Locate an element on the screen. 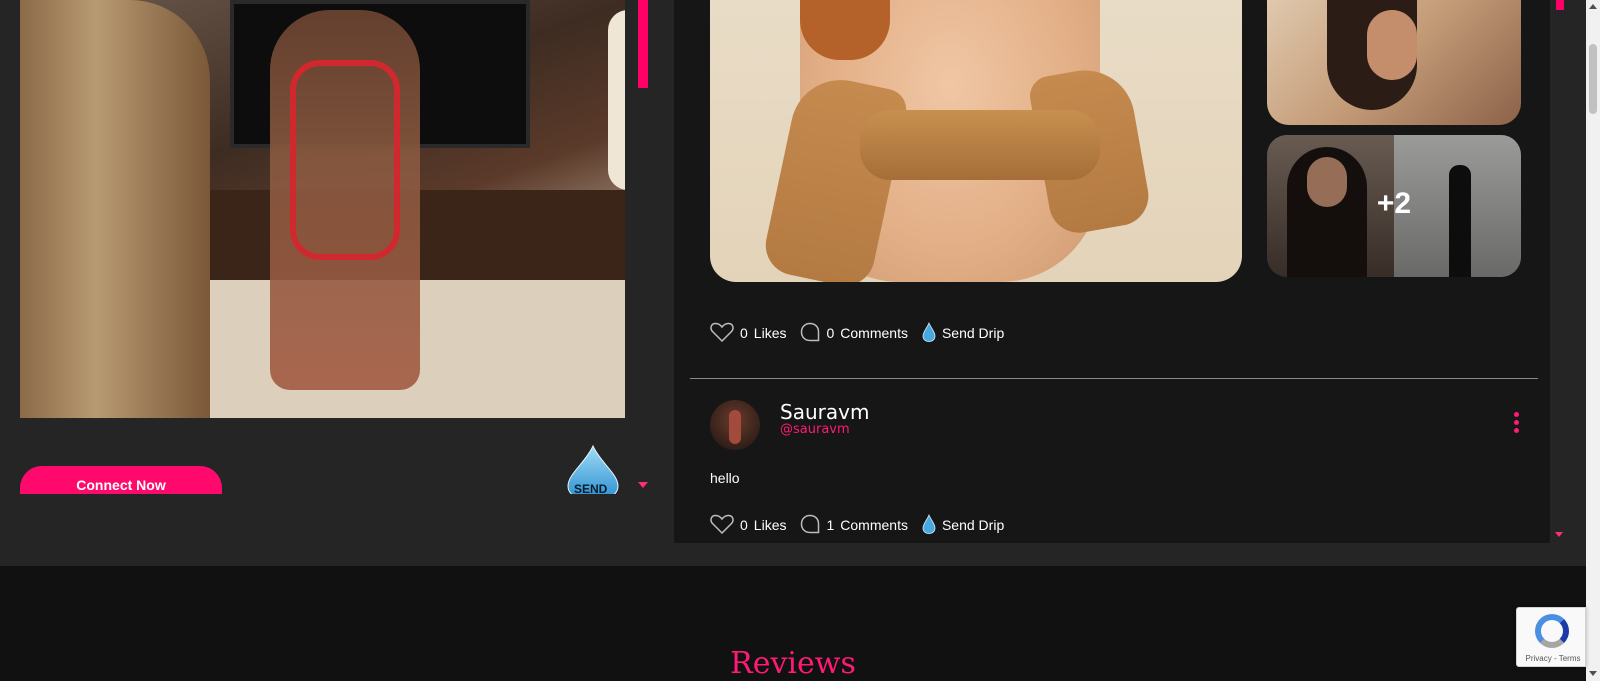 The height and width of the screenshot is (681, 1600). recaptcha-icon is located at coordinates (1552, 631).